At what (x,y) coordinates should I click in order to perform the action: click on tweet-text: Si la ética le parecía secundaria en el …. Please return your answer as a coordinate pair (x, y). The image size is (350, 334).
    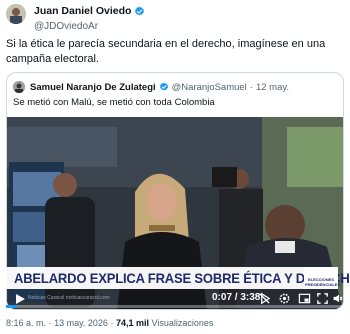
    Looking at the image, I should click on (166, 51).